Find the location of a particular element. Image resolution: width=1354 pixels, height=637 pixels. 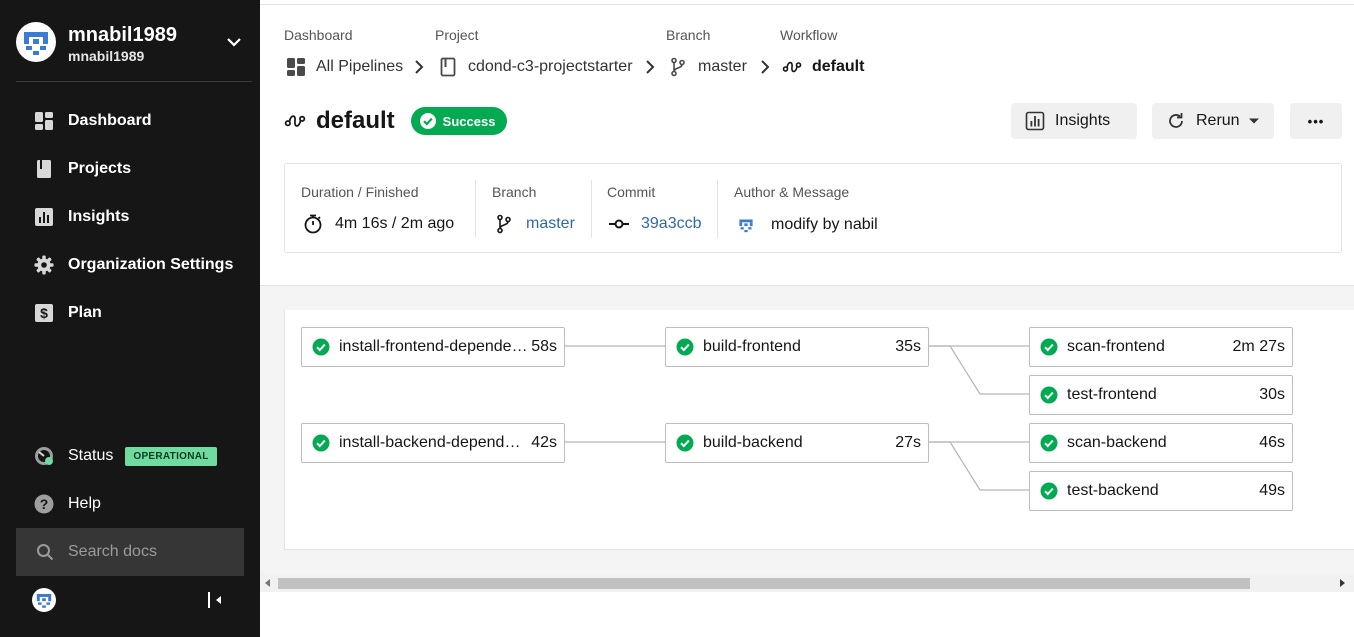

gear-icon is located at coordinates (44, 265).